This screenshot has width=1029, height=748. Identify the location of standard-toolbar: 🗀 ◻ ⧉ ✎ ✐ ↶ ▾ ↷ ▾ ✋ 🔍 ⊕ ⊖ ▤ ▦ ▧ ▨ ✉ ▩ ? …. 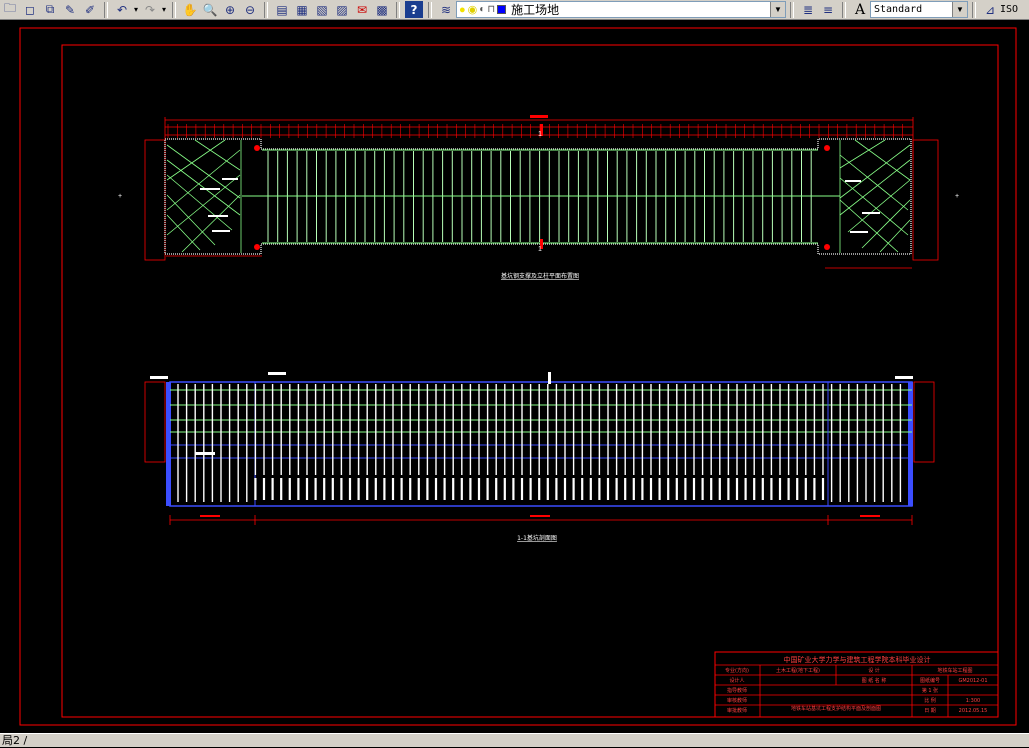
(514, 10).